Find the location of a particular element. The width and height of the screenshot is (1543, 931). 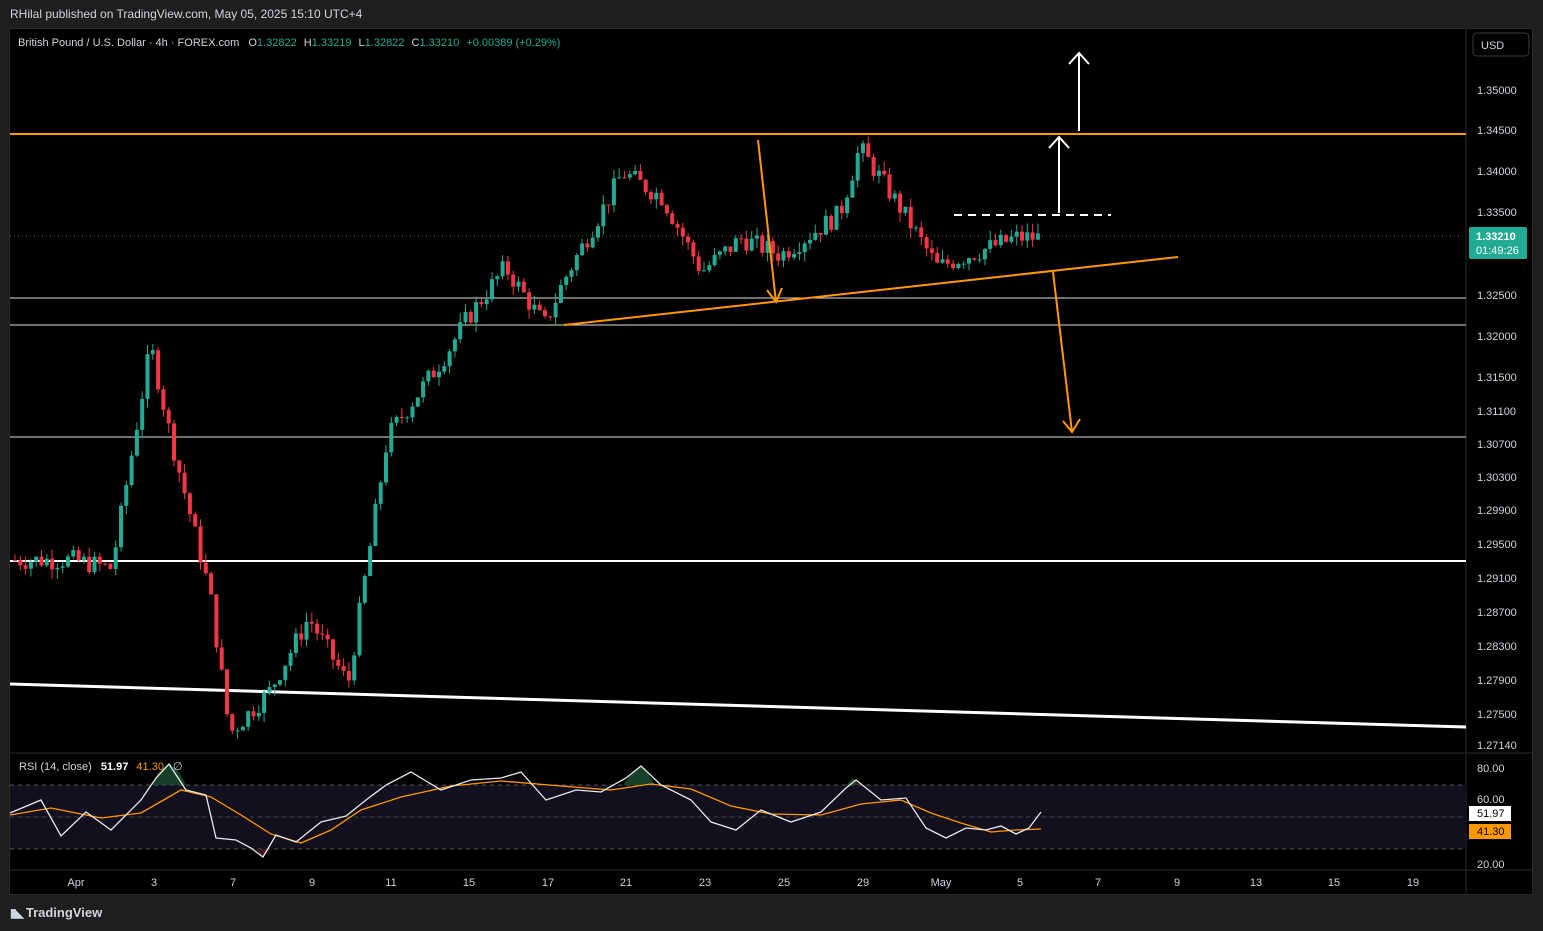

time-tick-label: 15 is located at coordinates (469, 883).